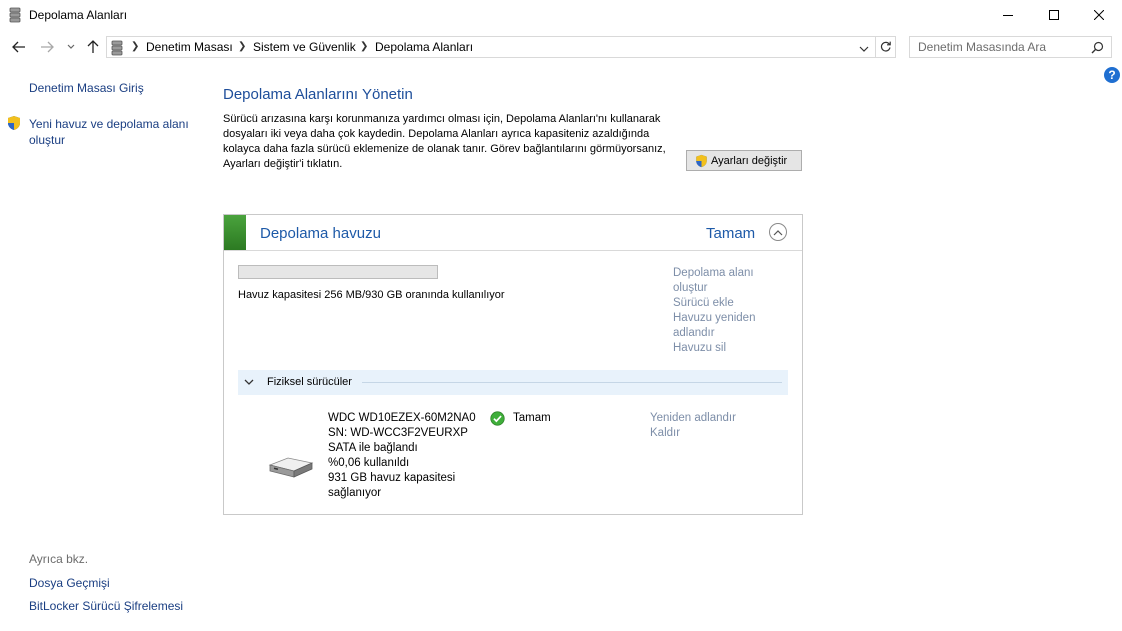 Image resolution: width=1122 pixels, height=631 pixels. Describe the element at coordinates (665, 433) in the screenshot. I see `remove-drive-link: Kaldır` at that location.